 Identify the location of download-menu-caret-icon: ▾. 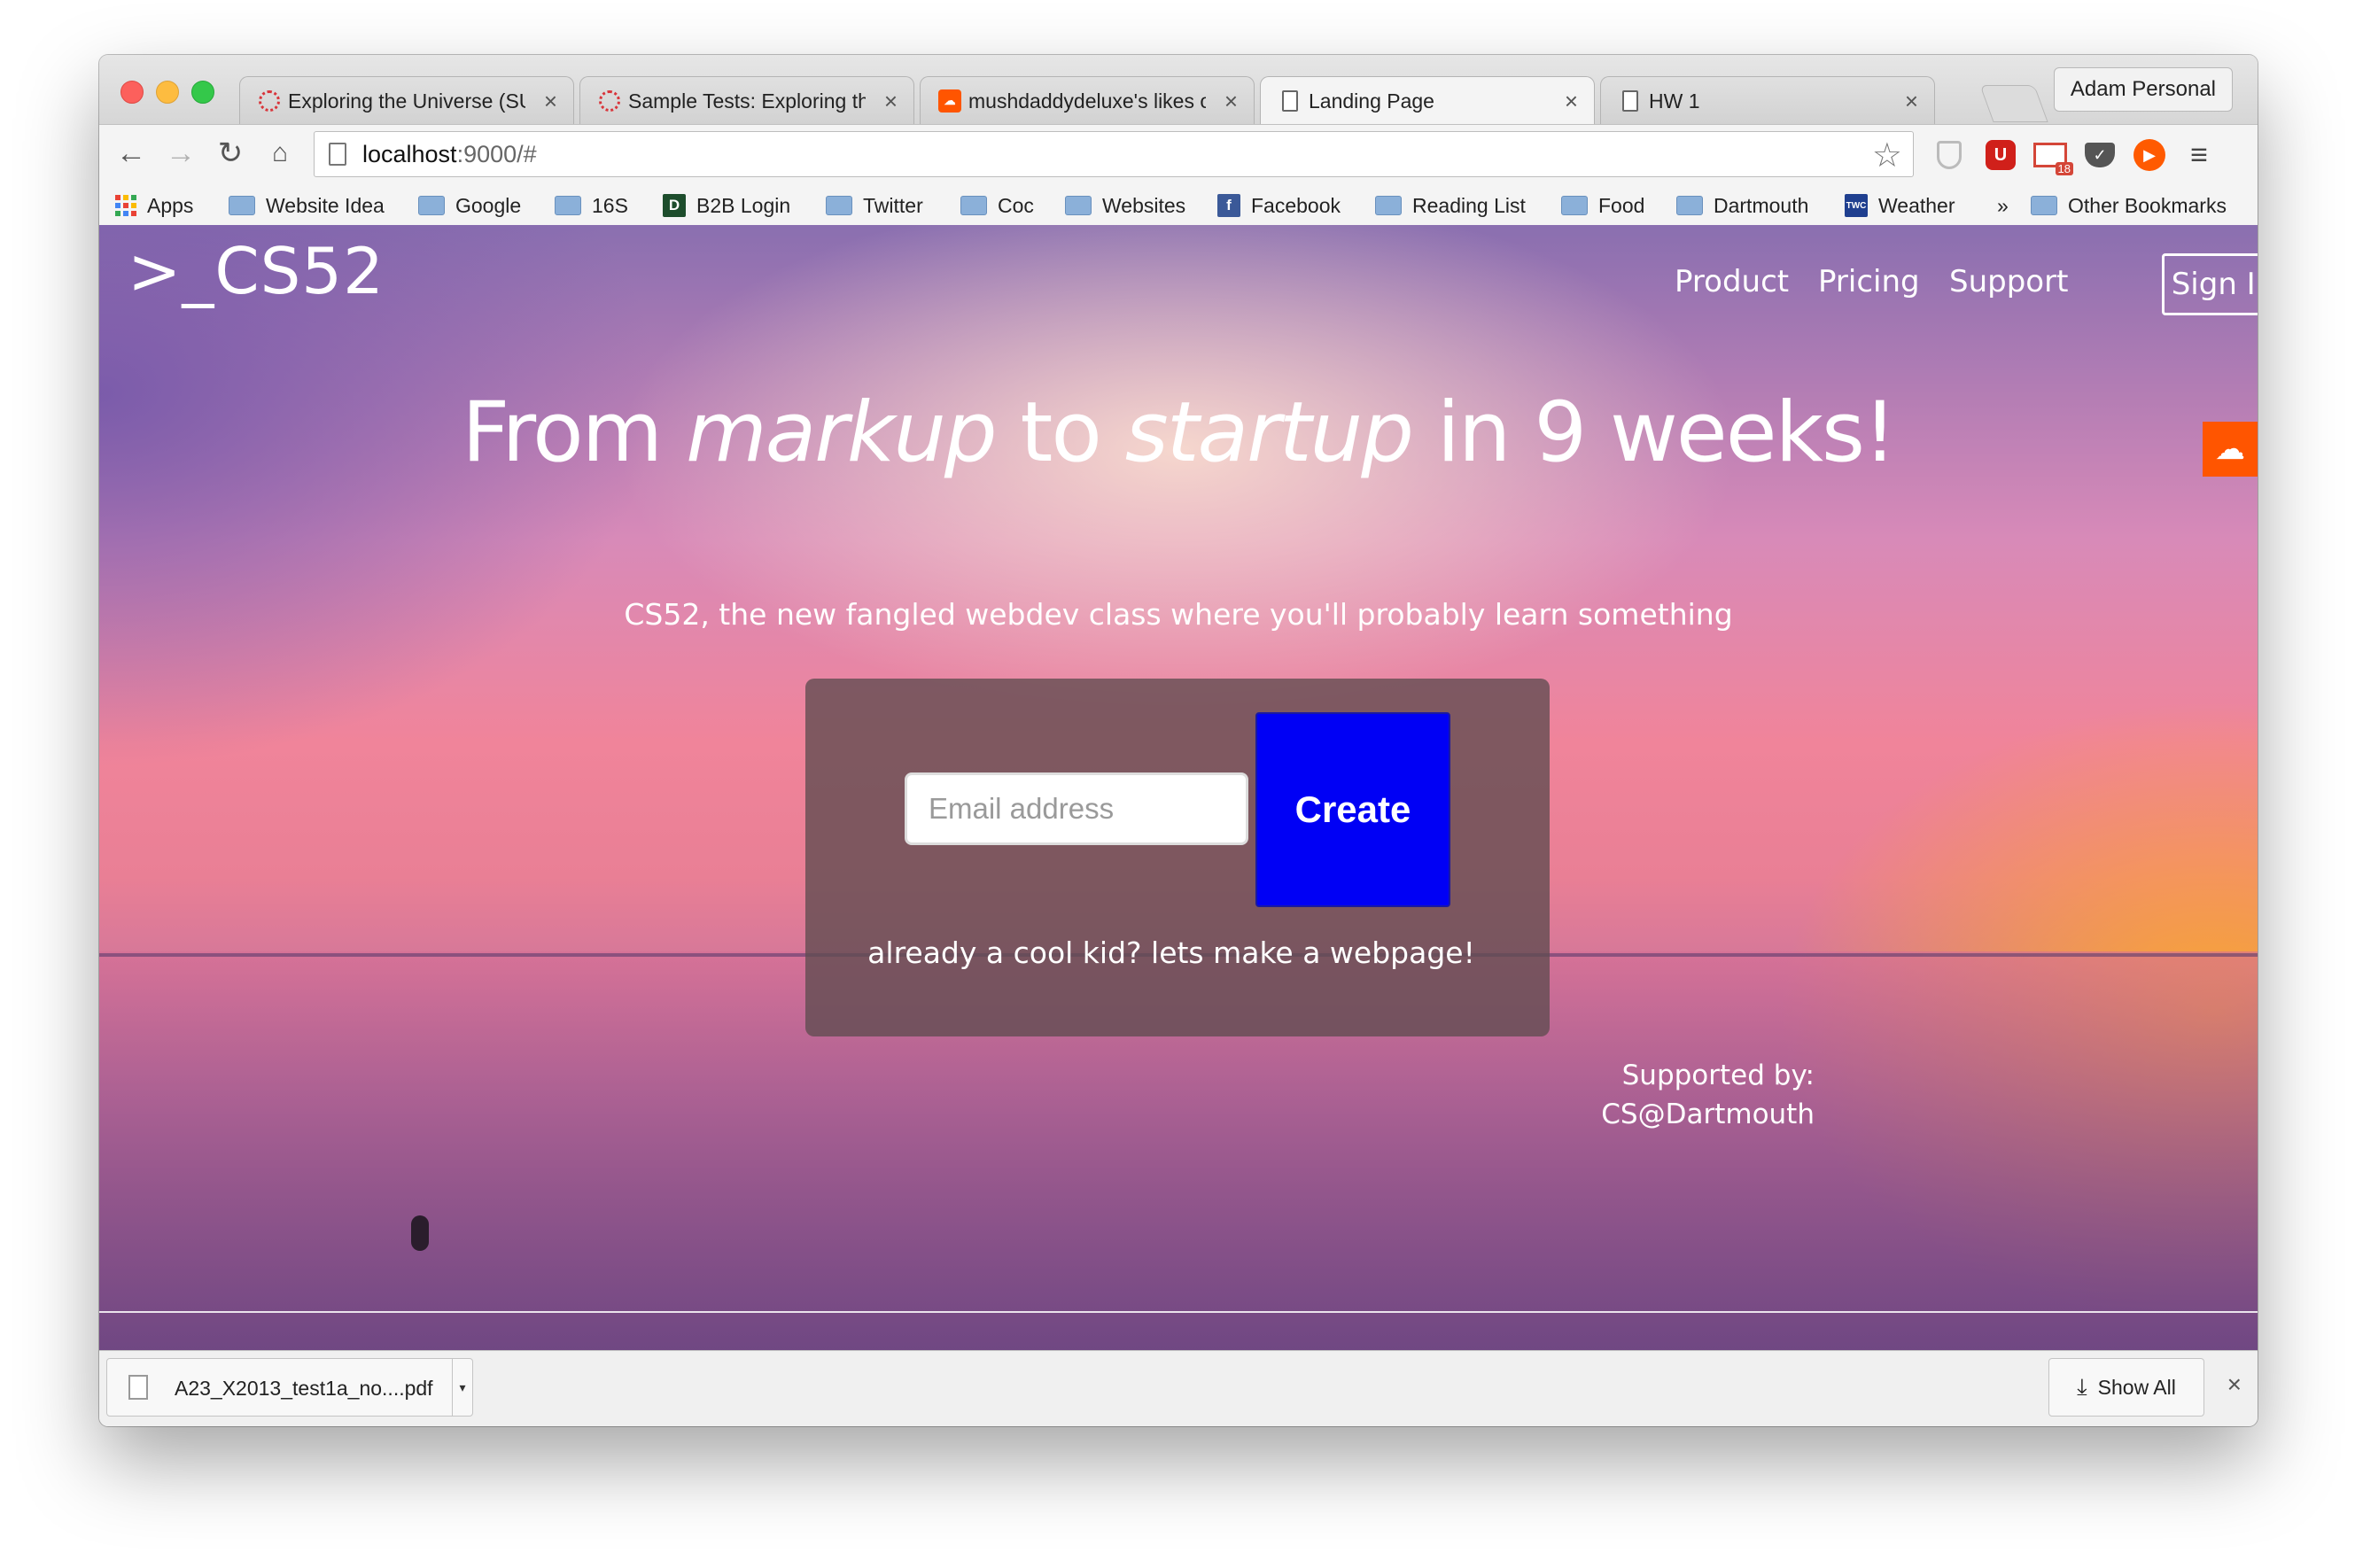
(462, 1387).